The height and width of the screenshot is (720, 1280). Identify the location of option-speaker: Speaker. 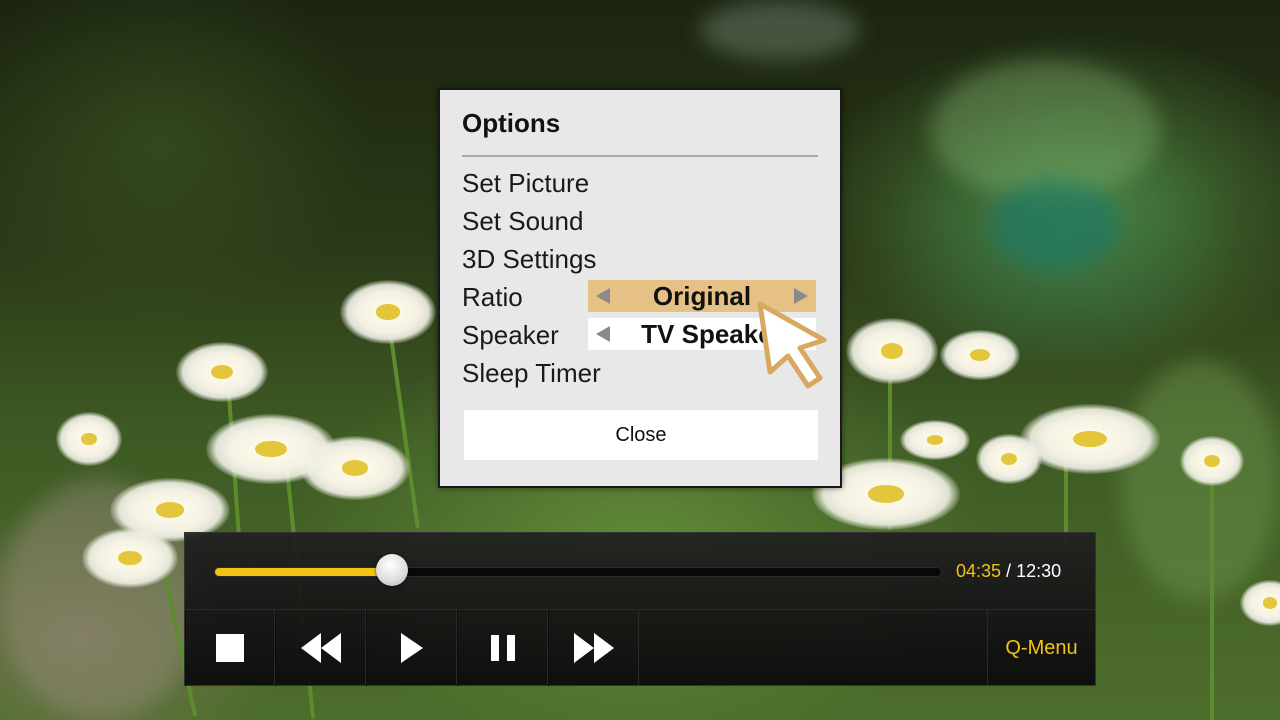
(510, 335).